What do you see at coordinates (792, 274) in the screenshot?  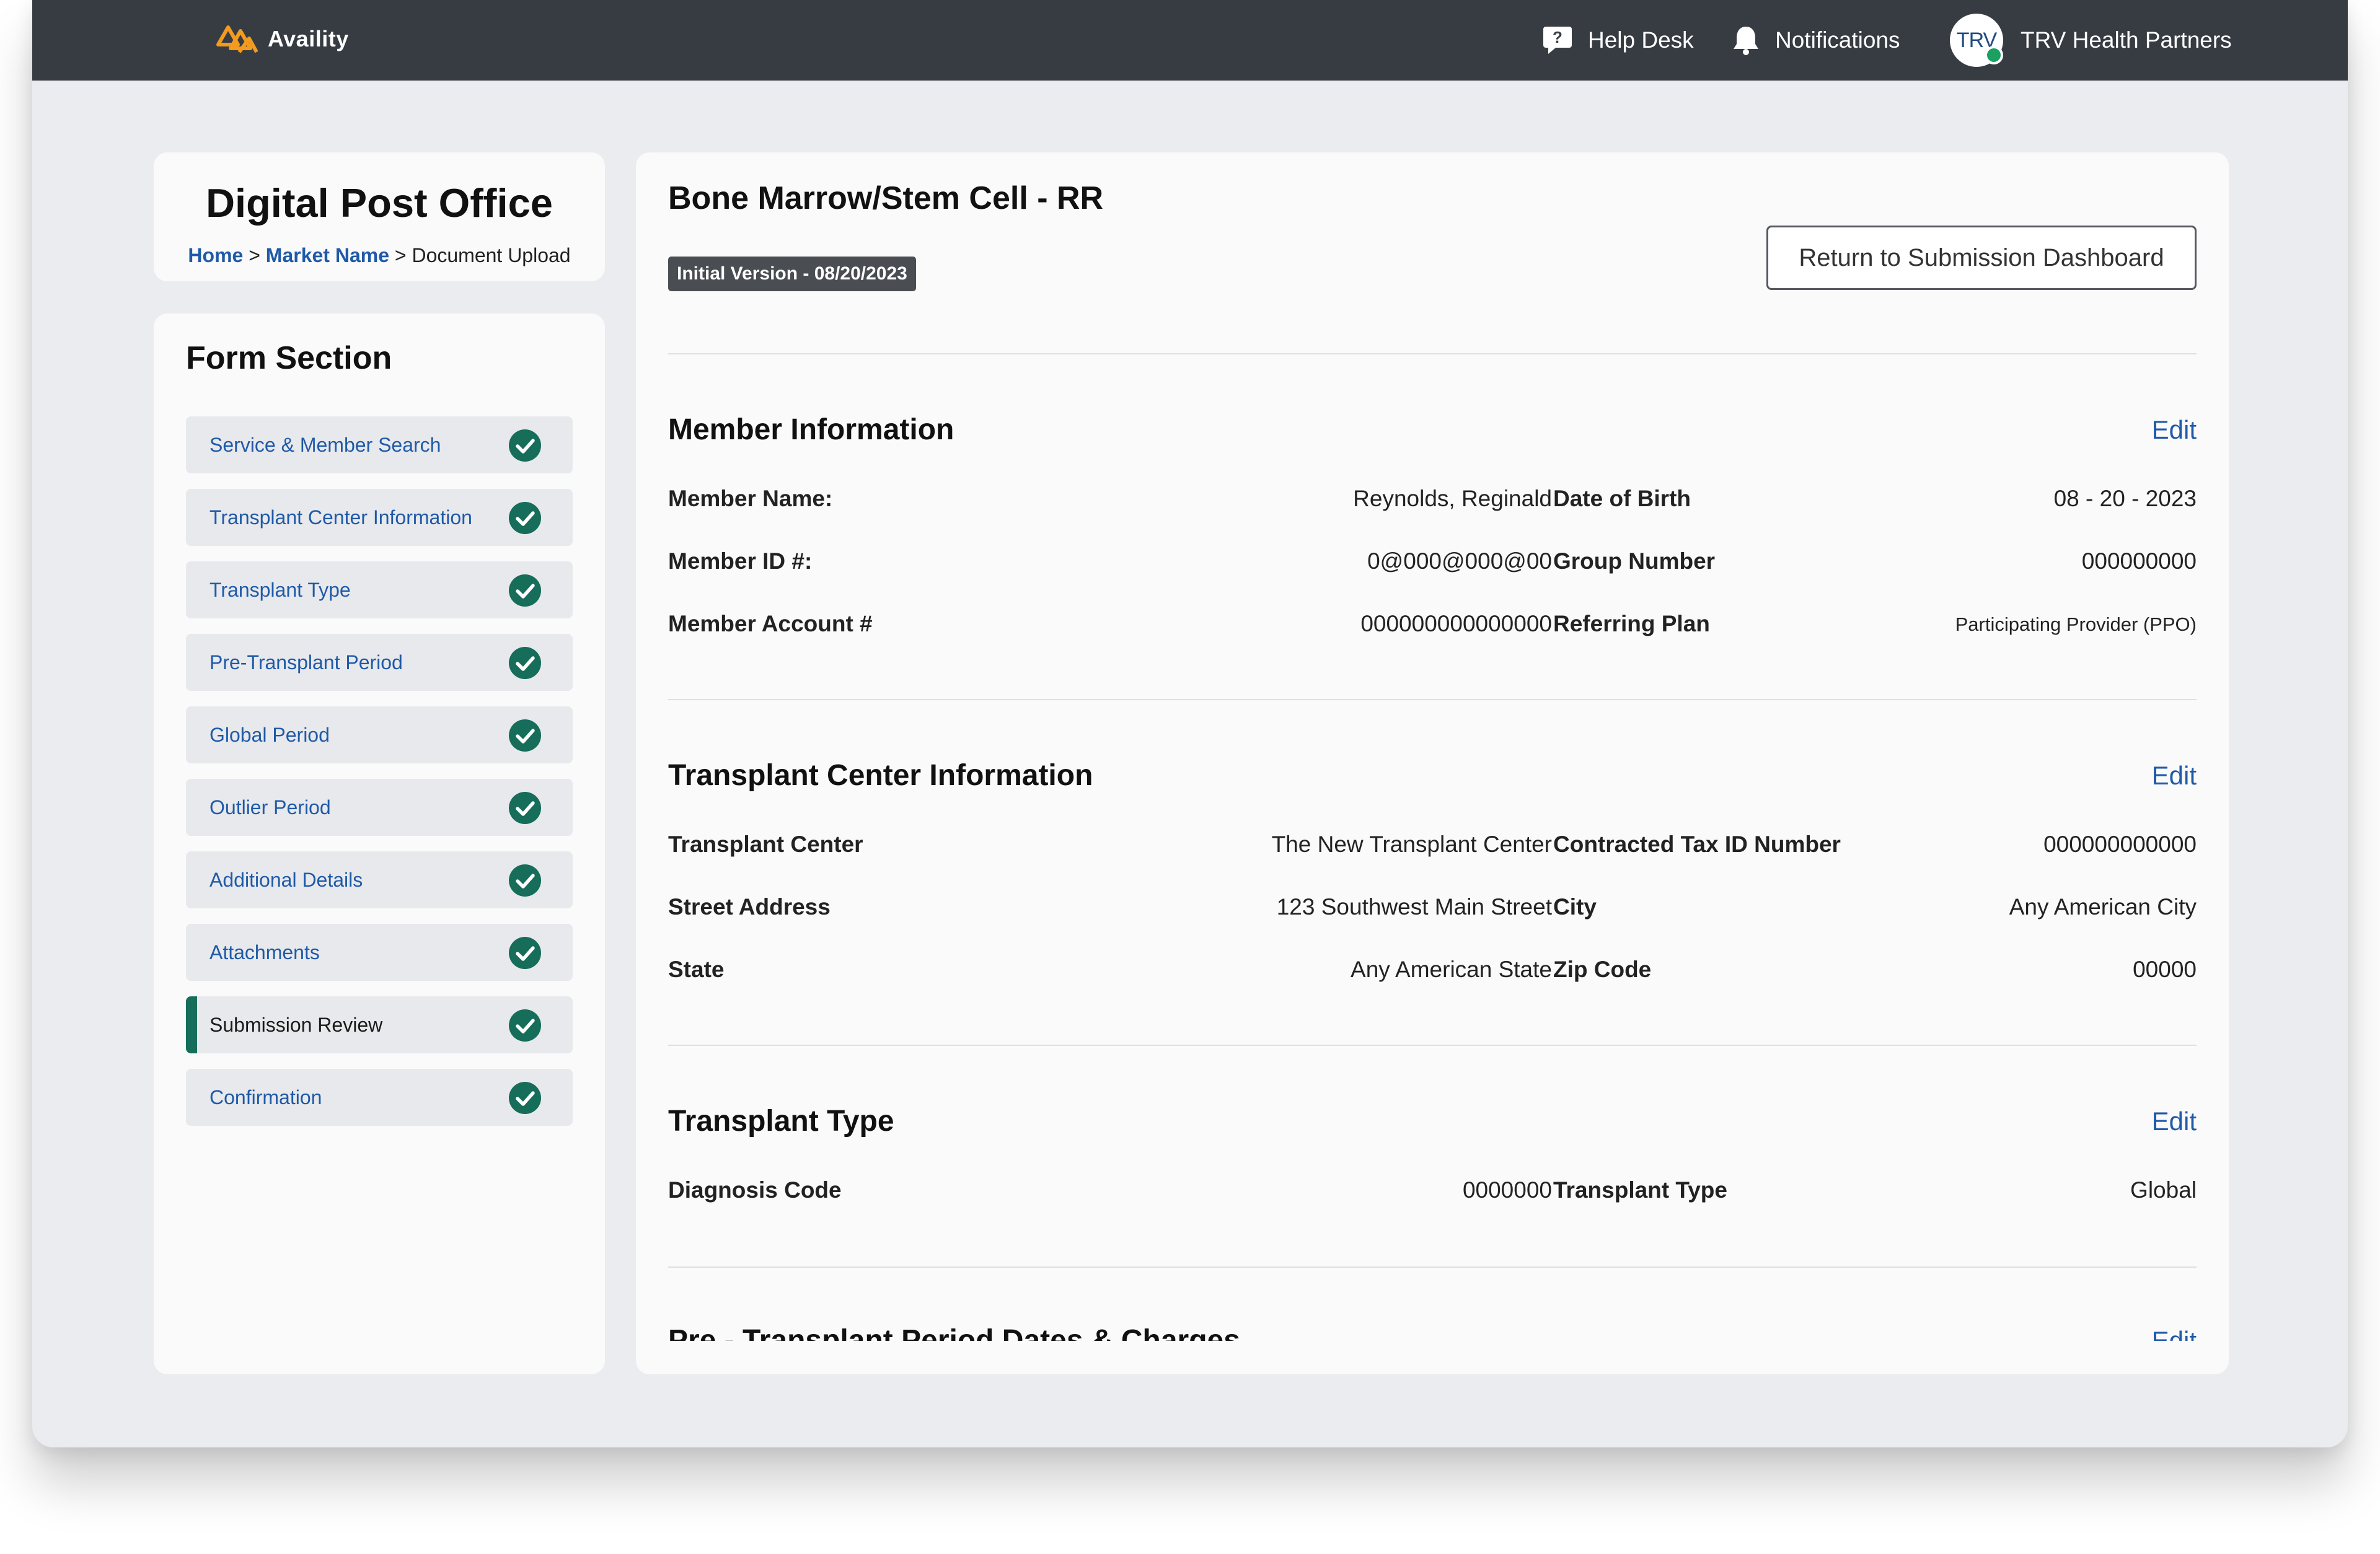 I see `version-badge: Initial Version - 08/20/2023` at bounding box center [792, 274].